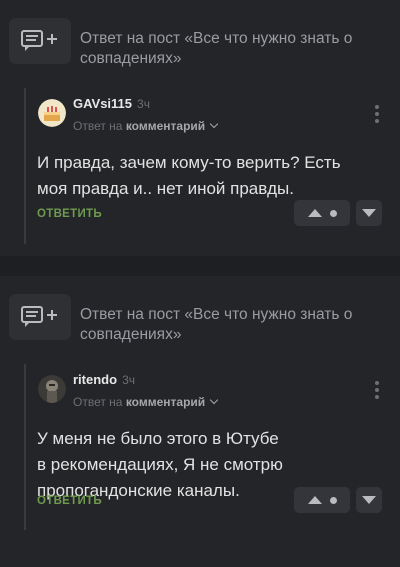 Image resolution: width=400 pixels, height=567 pixels. Describe the element at coordinates (95, 379) in the screenshot. I see `username-text: ritendo` at that location.